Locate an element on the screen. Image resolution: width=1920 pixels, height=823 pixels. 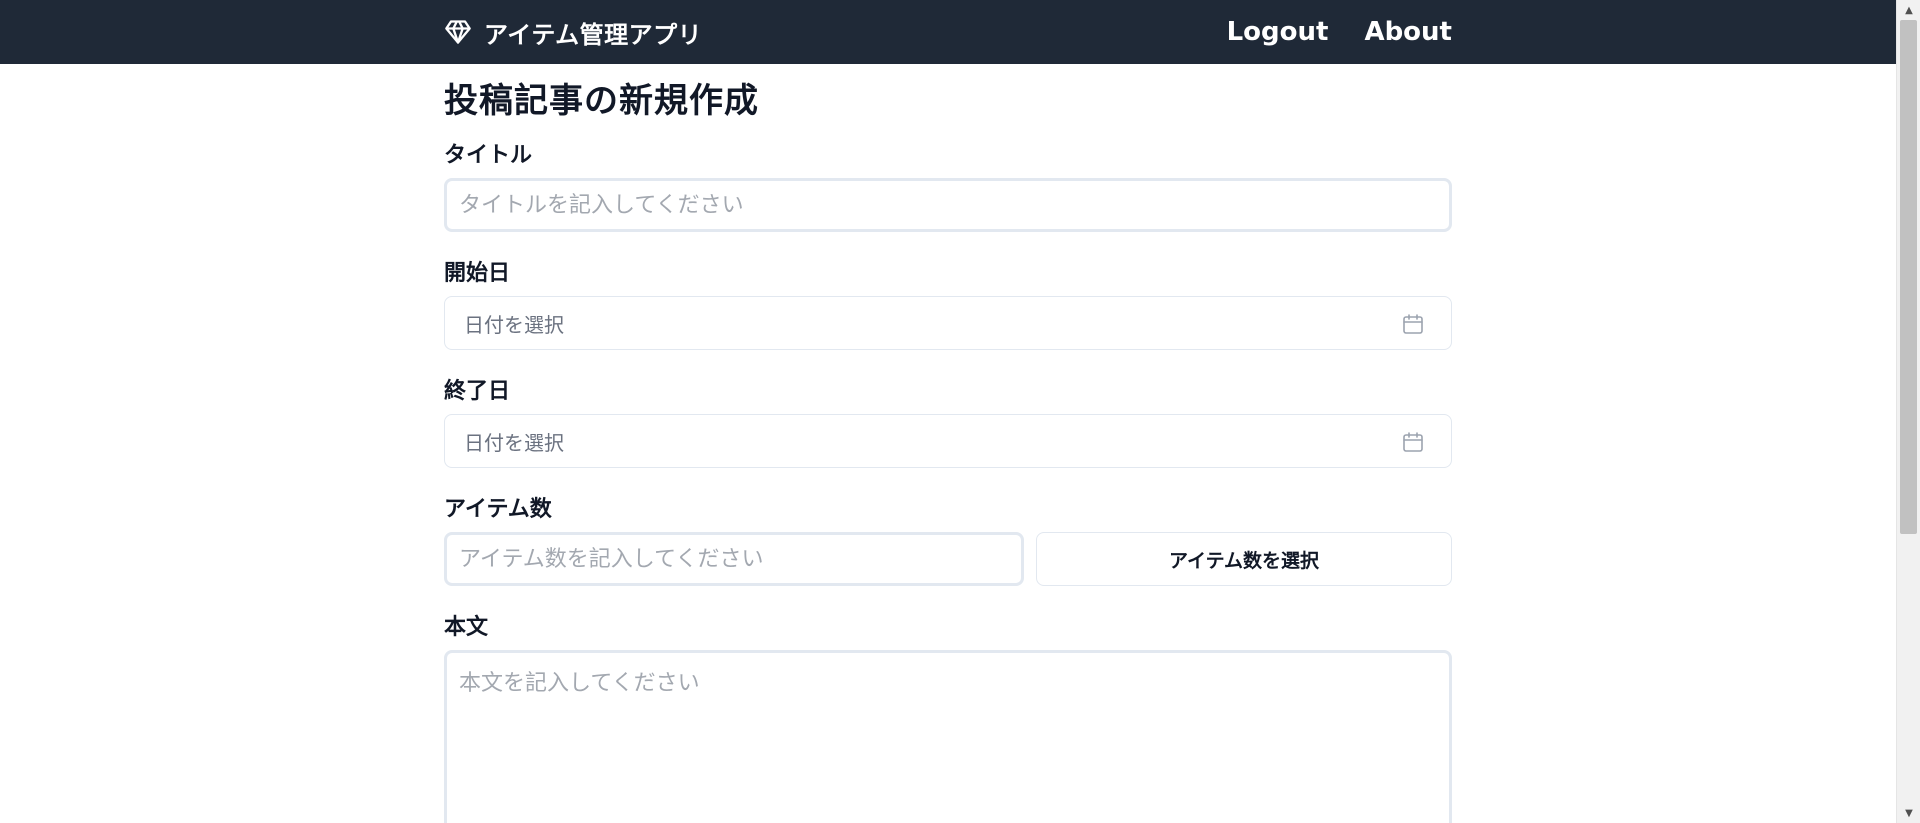
about-link: About is located at coordinates (1408, 32).